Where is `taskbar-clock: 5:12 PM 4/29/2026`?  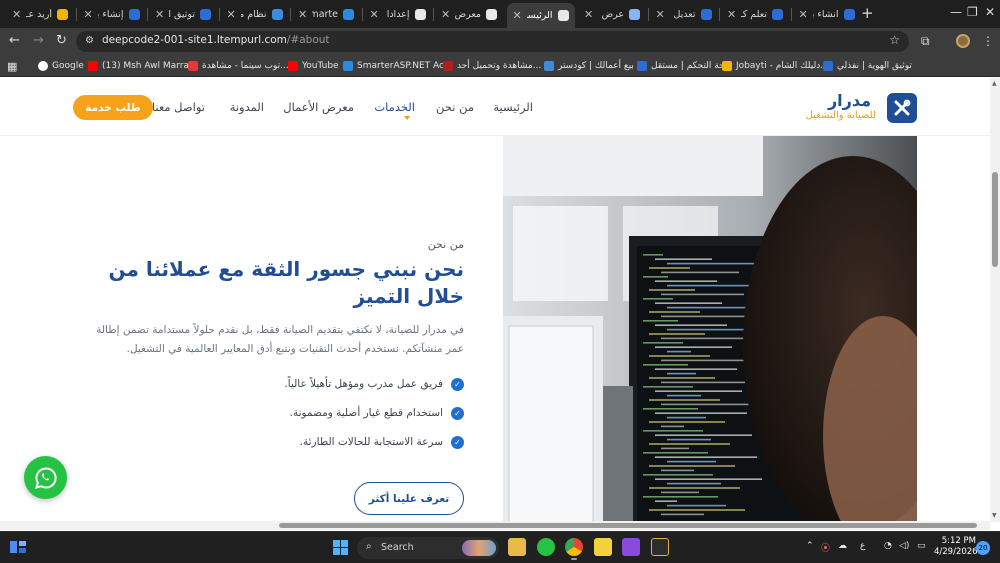
taskbar-clock: 5:12 PM 4/29/2026 is located at coordinates (956, 547).